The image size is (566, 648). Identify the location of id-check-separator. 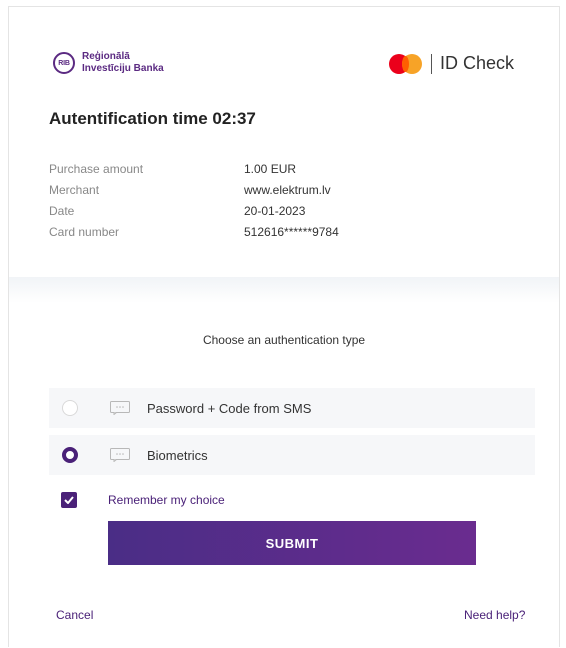
(431, 63).